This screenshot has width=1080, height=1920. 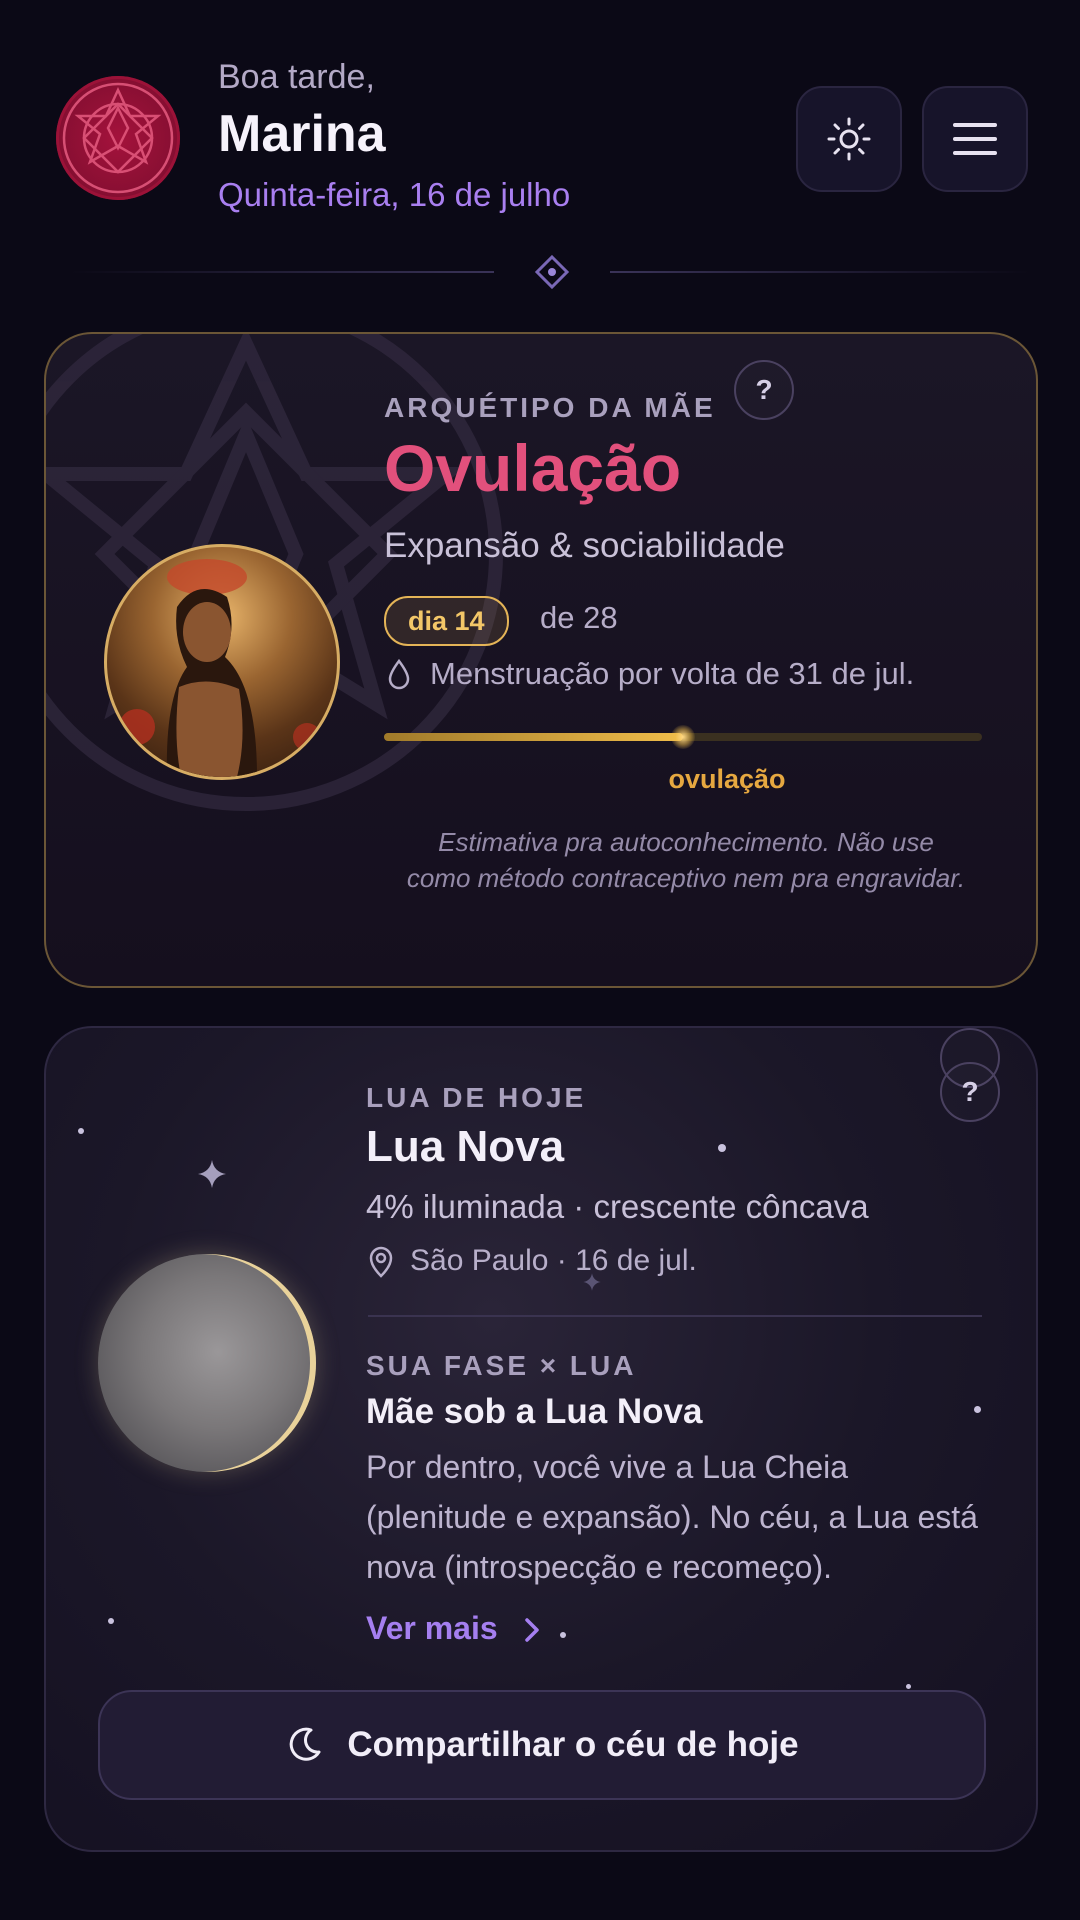 I want to click on cycle-progress-fill, so click(x=533, y=737).